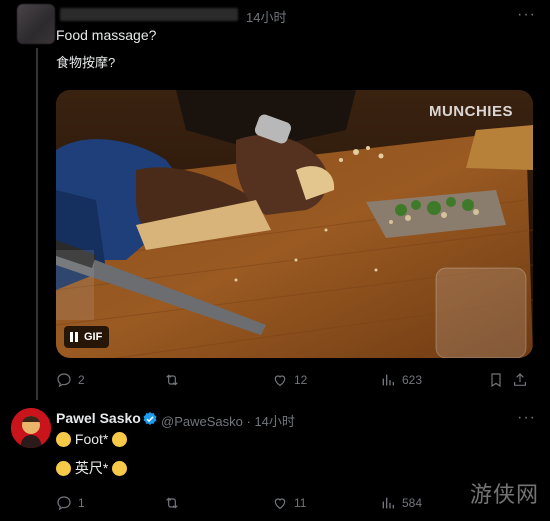 The height and width of the screenshot is (521, 550). I want to click on like-count: 12, so click(301, 380).